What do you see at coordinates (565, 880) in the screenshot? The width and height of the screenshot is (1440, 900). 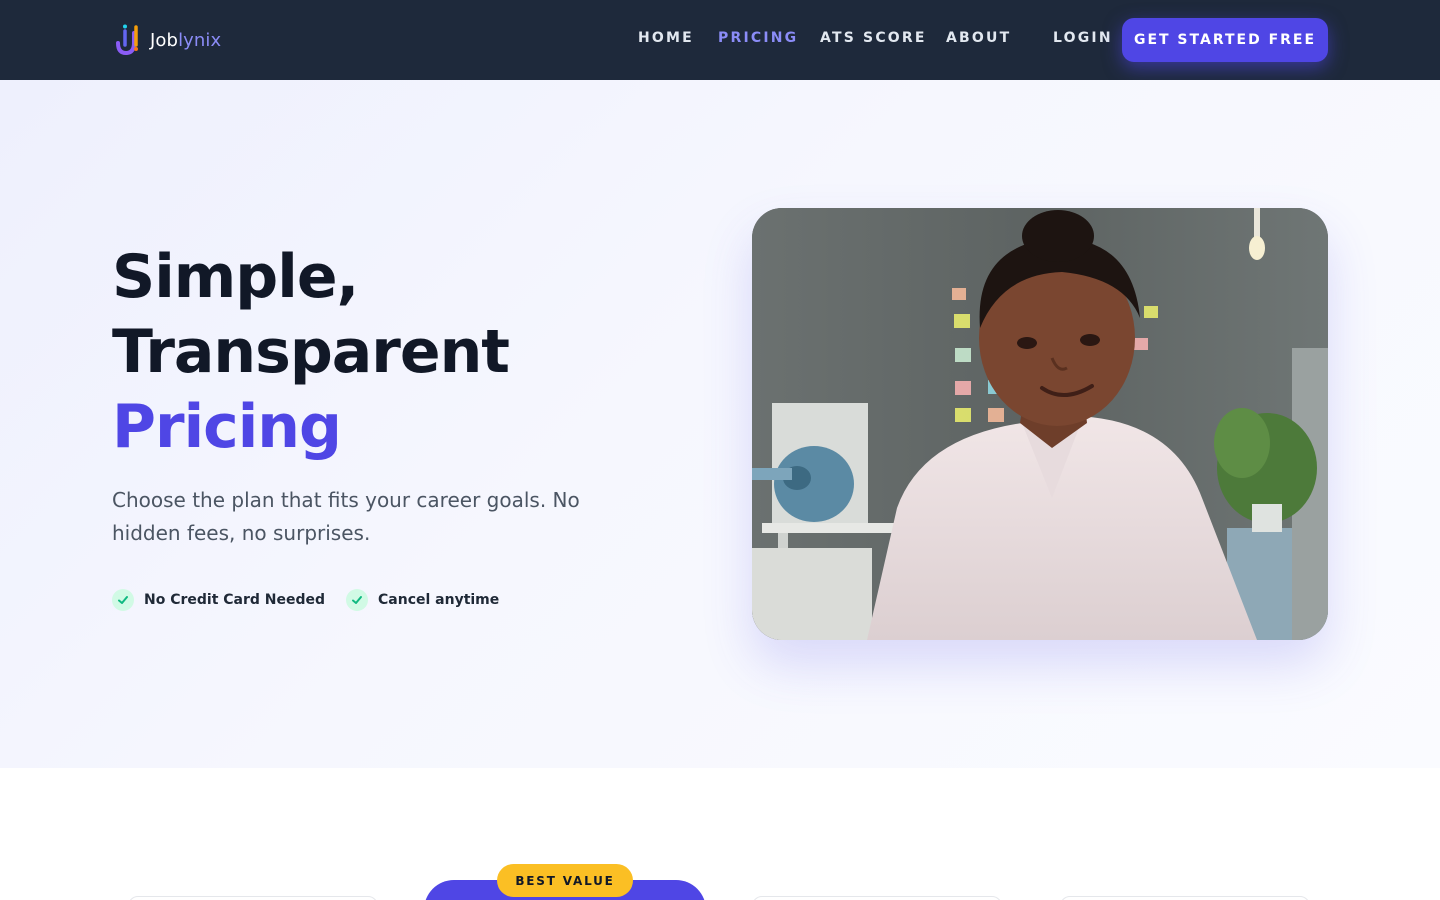 I see `best-value-badge: BEST VALUE` at bounding box center [565, 880].